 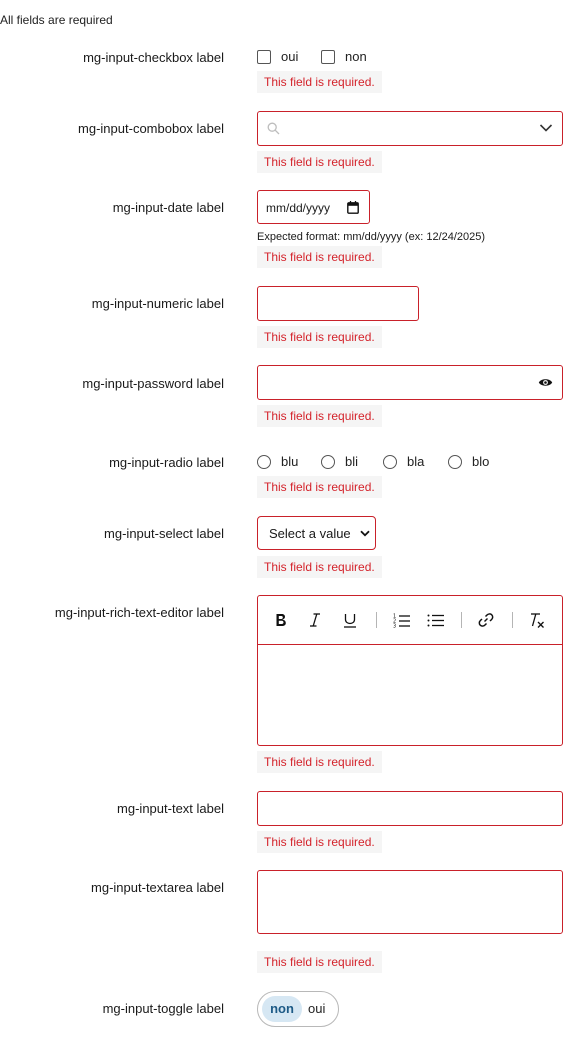 I want to click on radio-error: This field is required., so click(x=319, y=487).